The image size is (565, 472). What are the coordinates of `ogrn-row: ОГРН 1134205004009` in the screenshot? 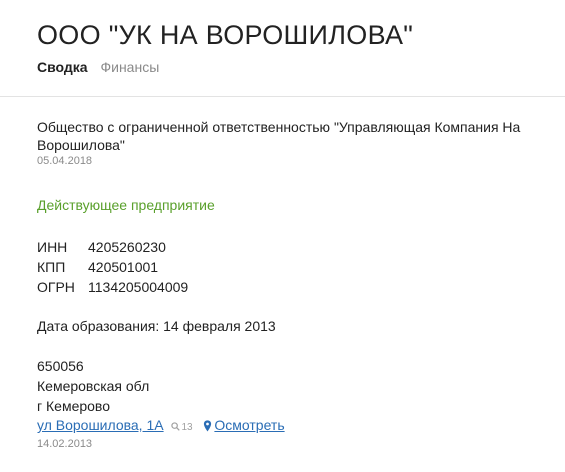 It's located at (296, 287).